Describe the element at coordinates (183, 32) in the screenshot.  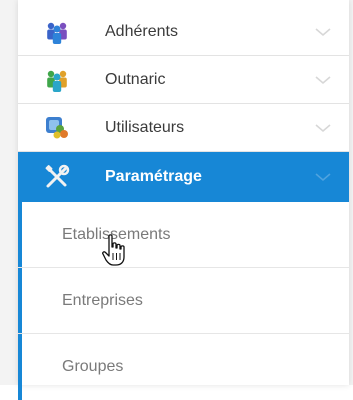
I see `menu-item-adherents: Adhérents` at that location.